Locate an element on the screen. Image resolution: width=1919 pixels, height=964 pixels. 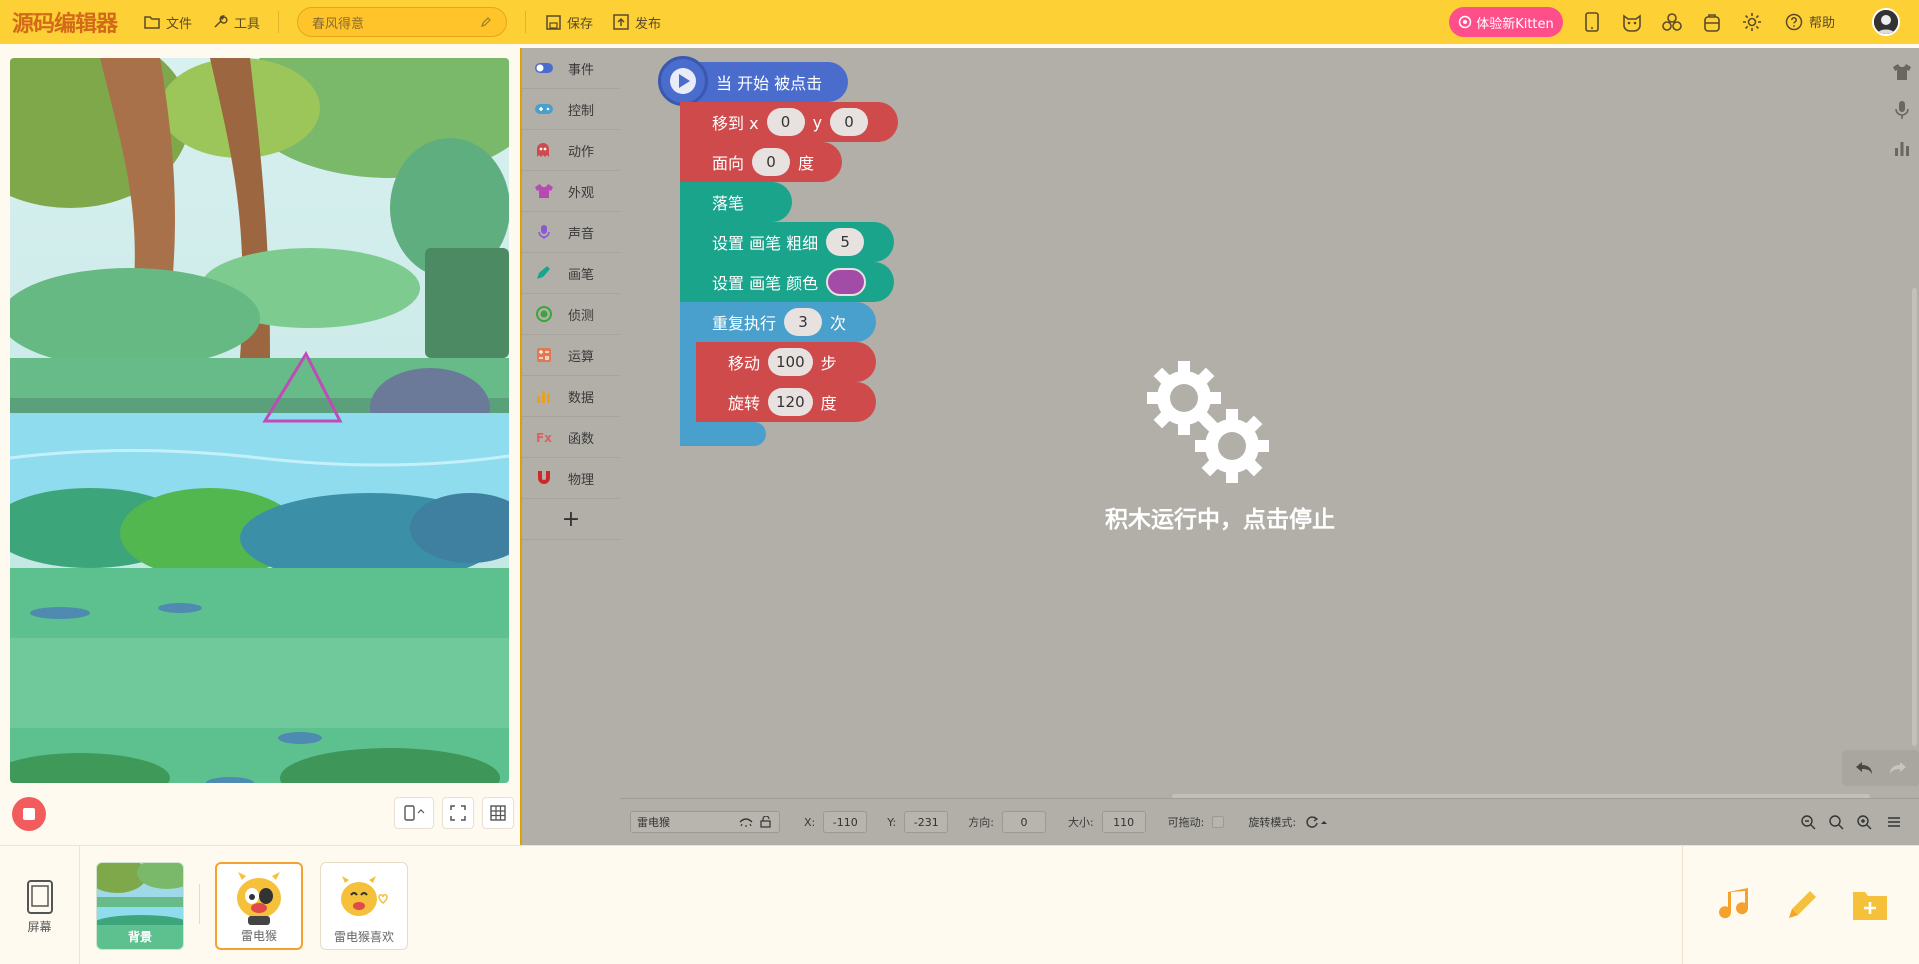
fullscreen-button is located at coordinates (458, 813).